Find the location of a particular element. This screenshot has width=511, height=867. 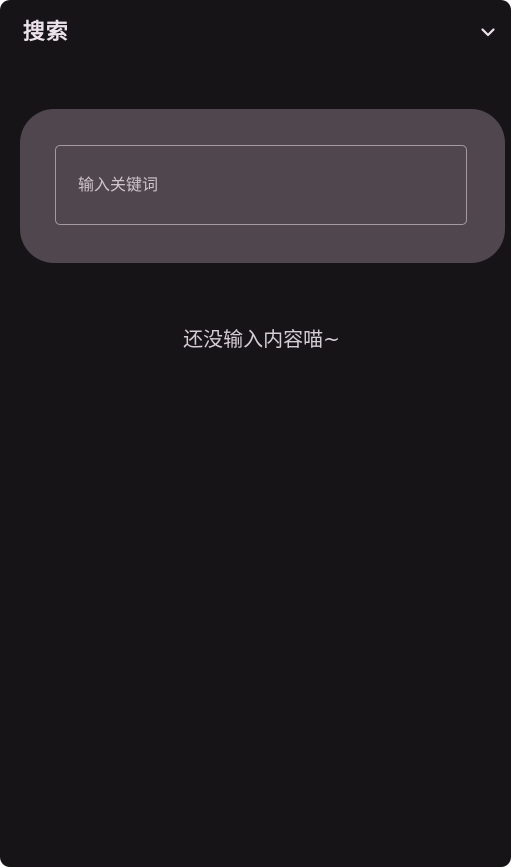

search-field is located at coordinates (261, 185).